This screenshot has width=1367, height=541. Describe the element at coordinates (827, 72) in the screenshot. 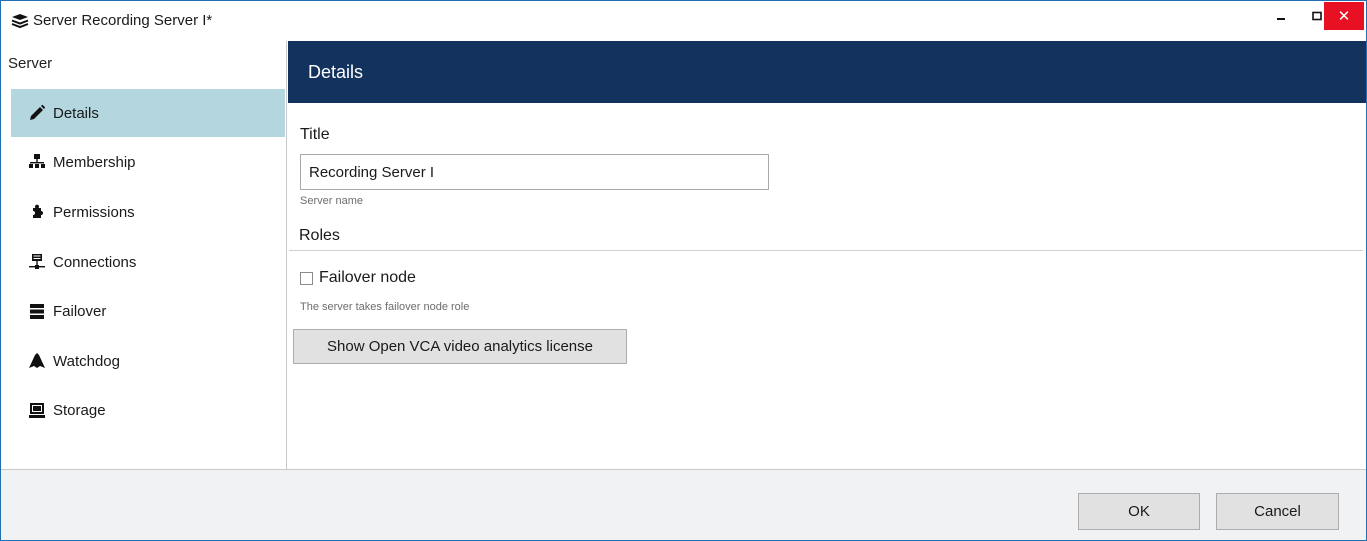

I see `details-header: Details` at that location.